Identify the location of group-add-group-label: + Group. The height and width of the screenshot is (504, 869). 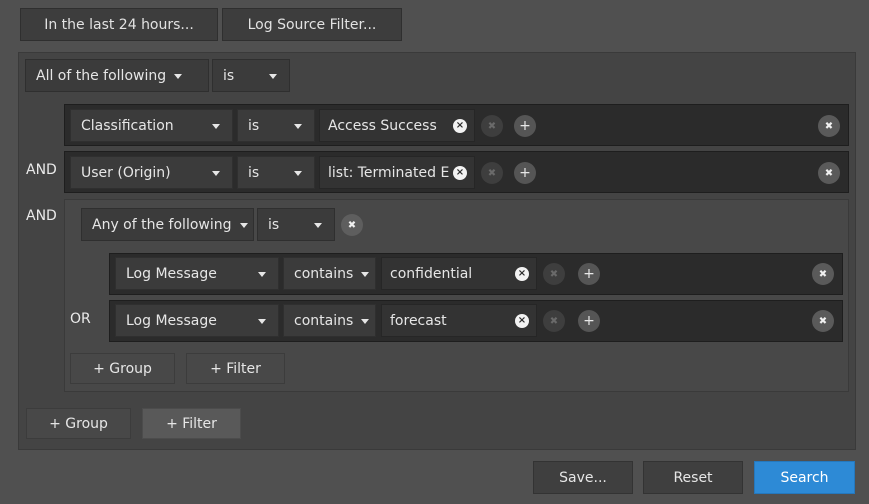
(122, 368).